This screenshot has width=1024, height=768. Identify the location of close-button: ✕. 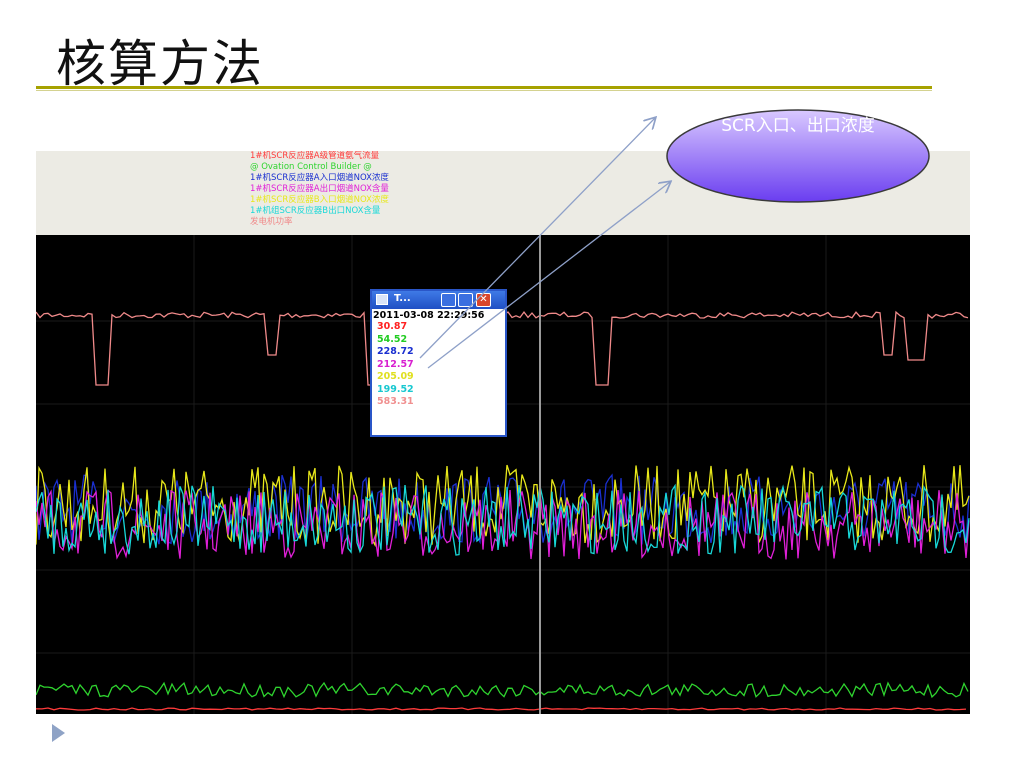
(483, 300).